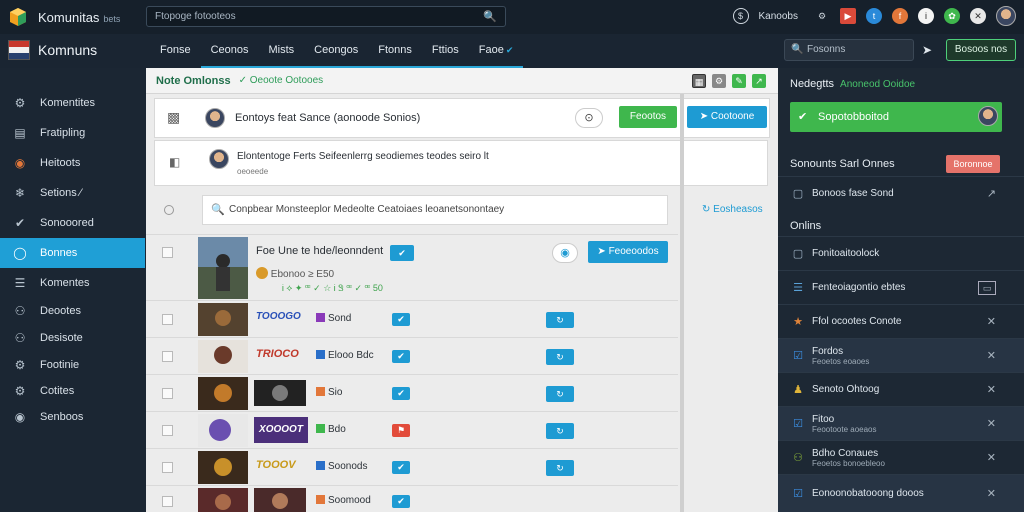 This screenshot has height=512, width=1024. I want to click on section-badge: Boronnoe, so click(973, 164).